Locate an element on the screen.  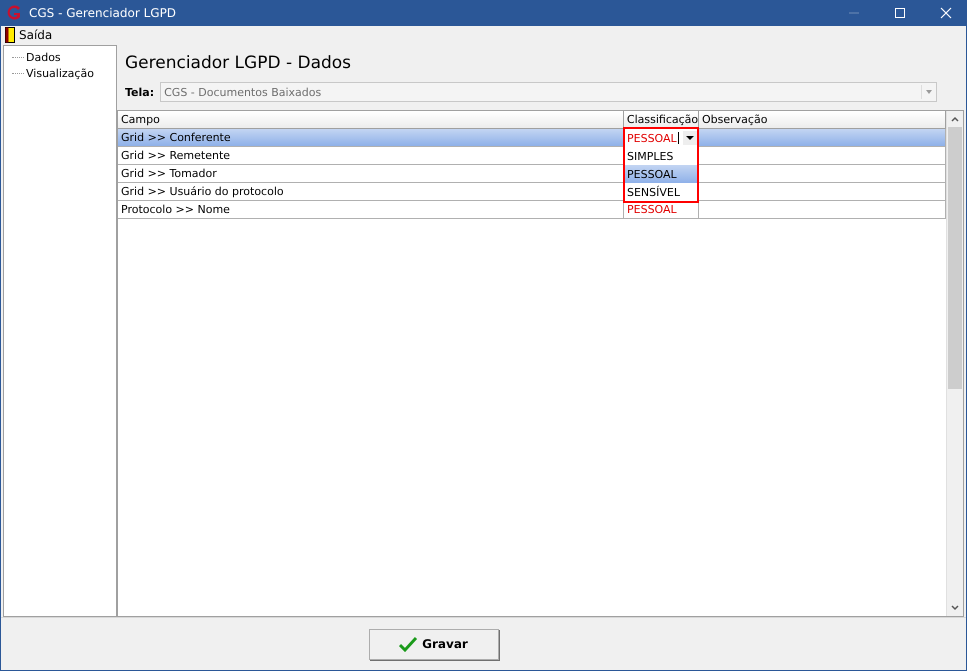
window-title: CGS - Gerenciador LGPD is located at coordinates (103, 13).